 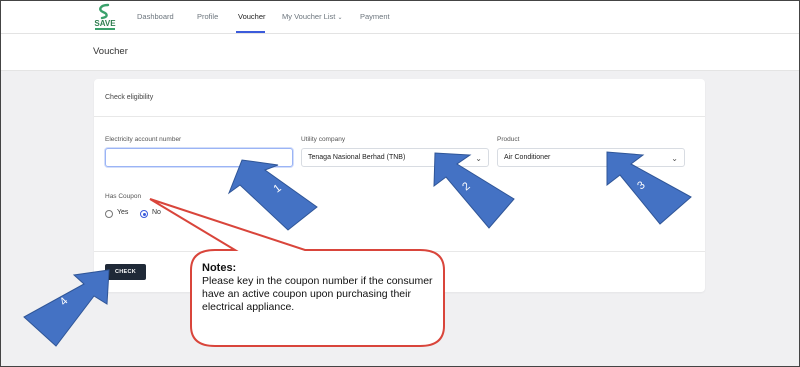 I want to click on coupon-no-label: No, so click(x=156, y=212).